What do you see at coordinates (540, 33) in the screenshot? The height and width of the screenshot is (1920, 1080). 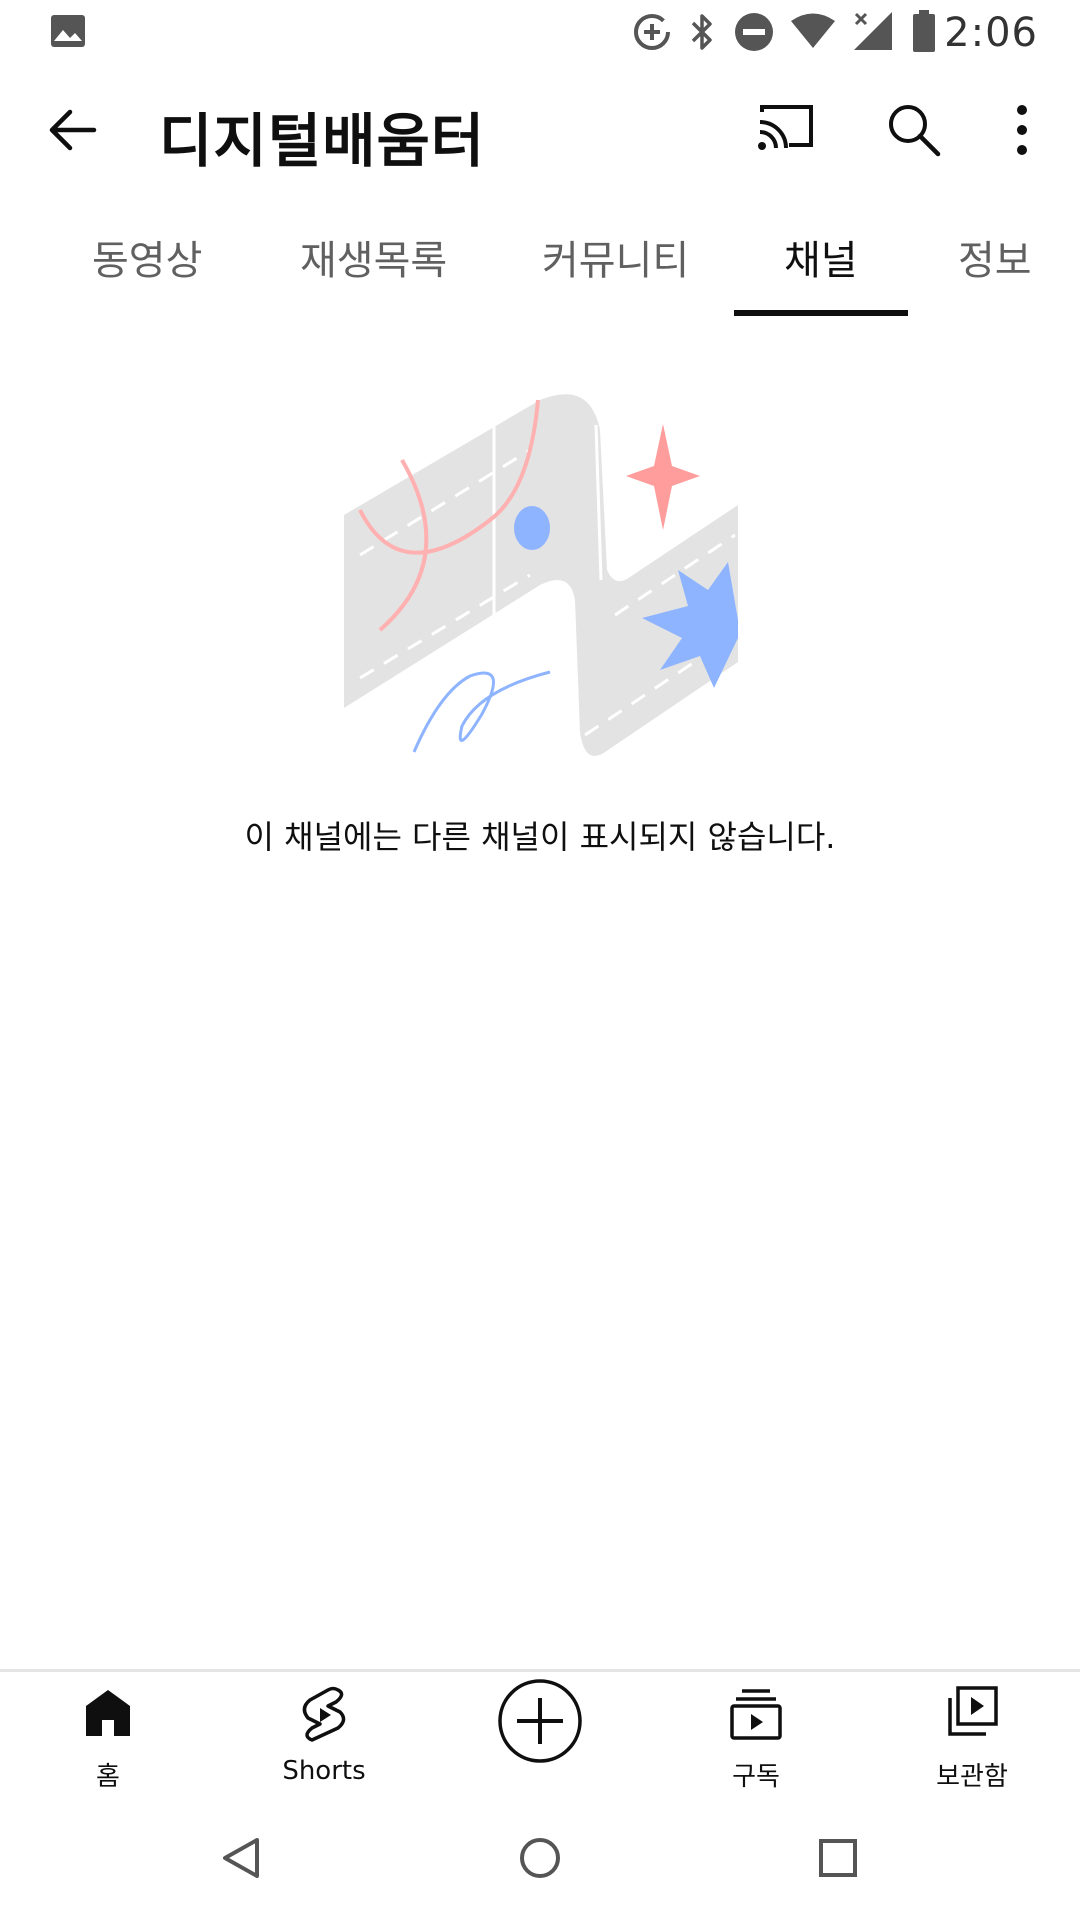 I see `status-bar: 2:06` at bounding box center [540, 33].